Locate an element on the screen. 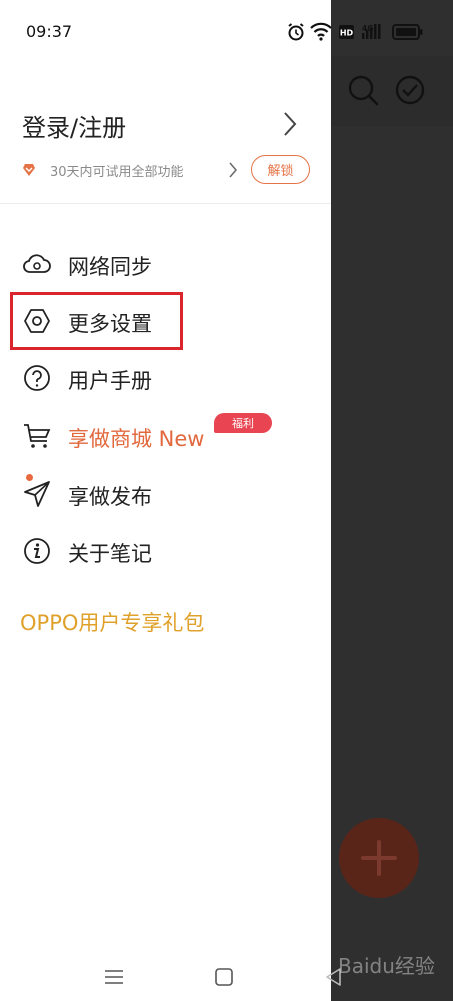 The height and width of the screenshot is (1001, 453). 4g-signal-icon: 4G is located at coordinates (371, 31).